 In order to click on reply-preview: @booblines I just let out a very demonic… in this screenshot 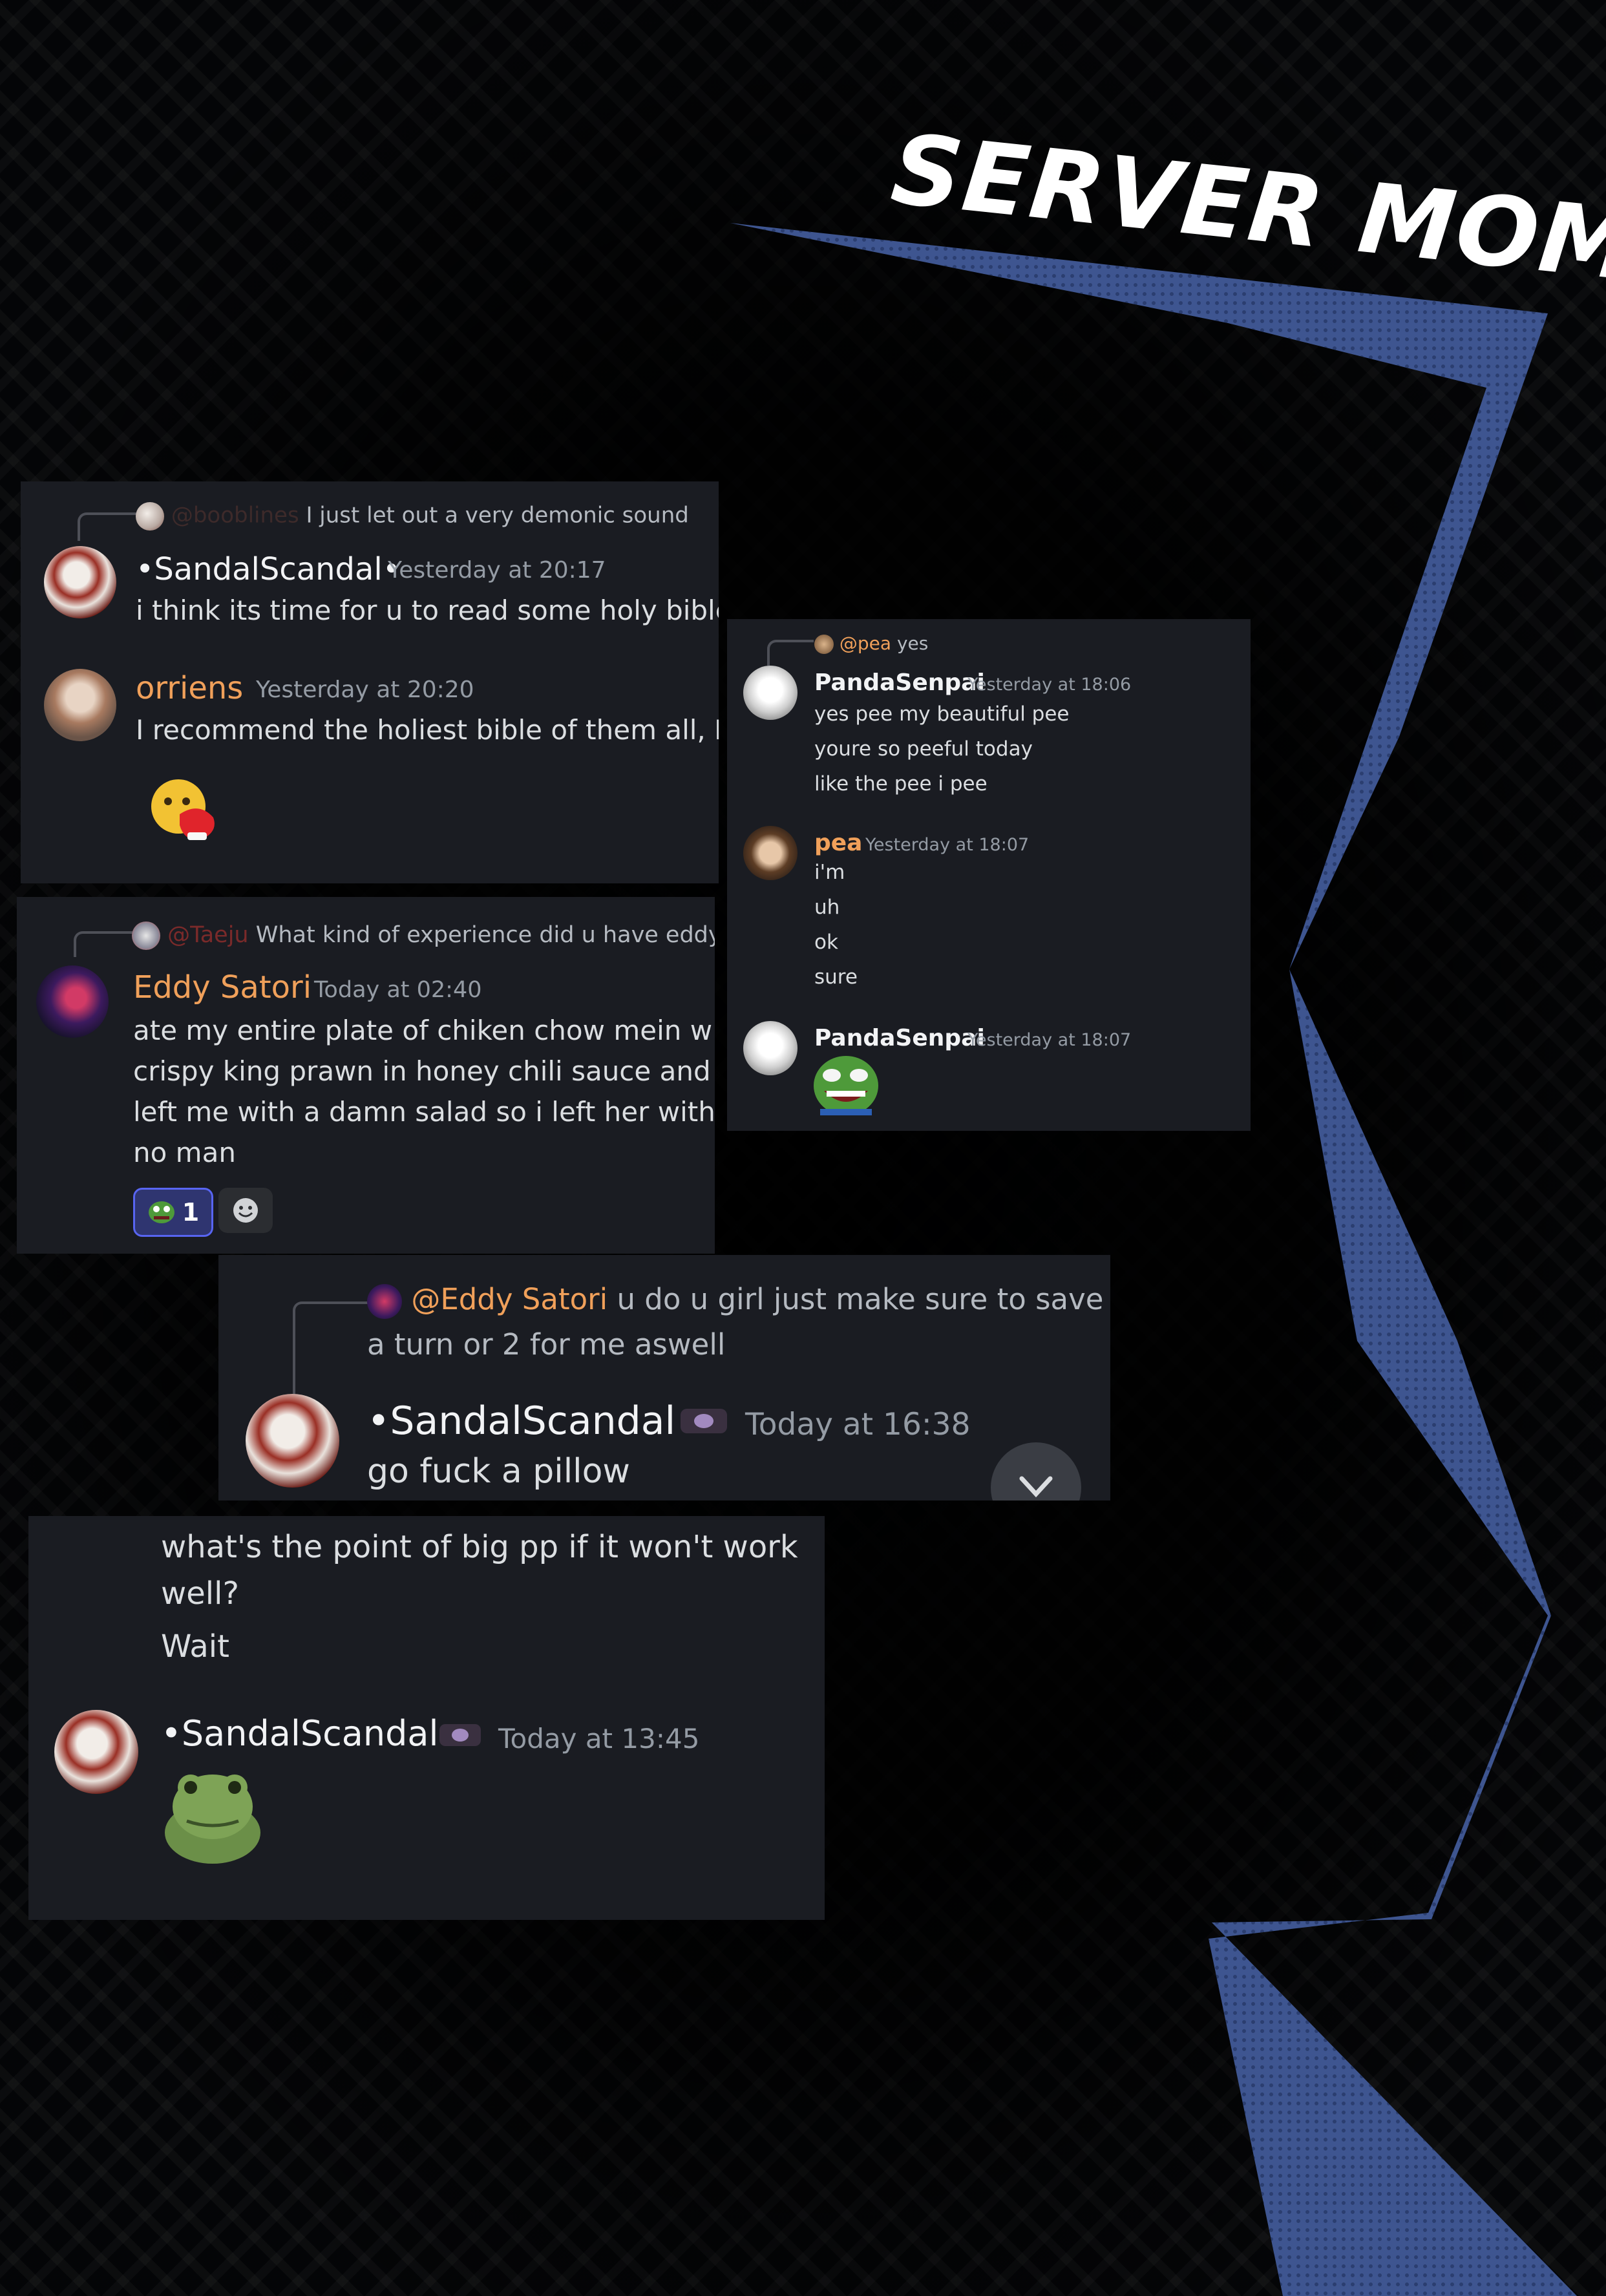, I will do `click(412, 516)`.